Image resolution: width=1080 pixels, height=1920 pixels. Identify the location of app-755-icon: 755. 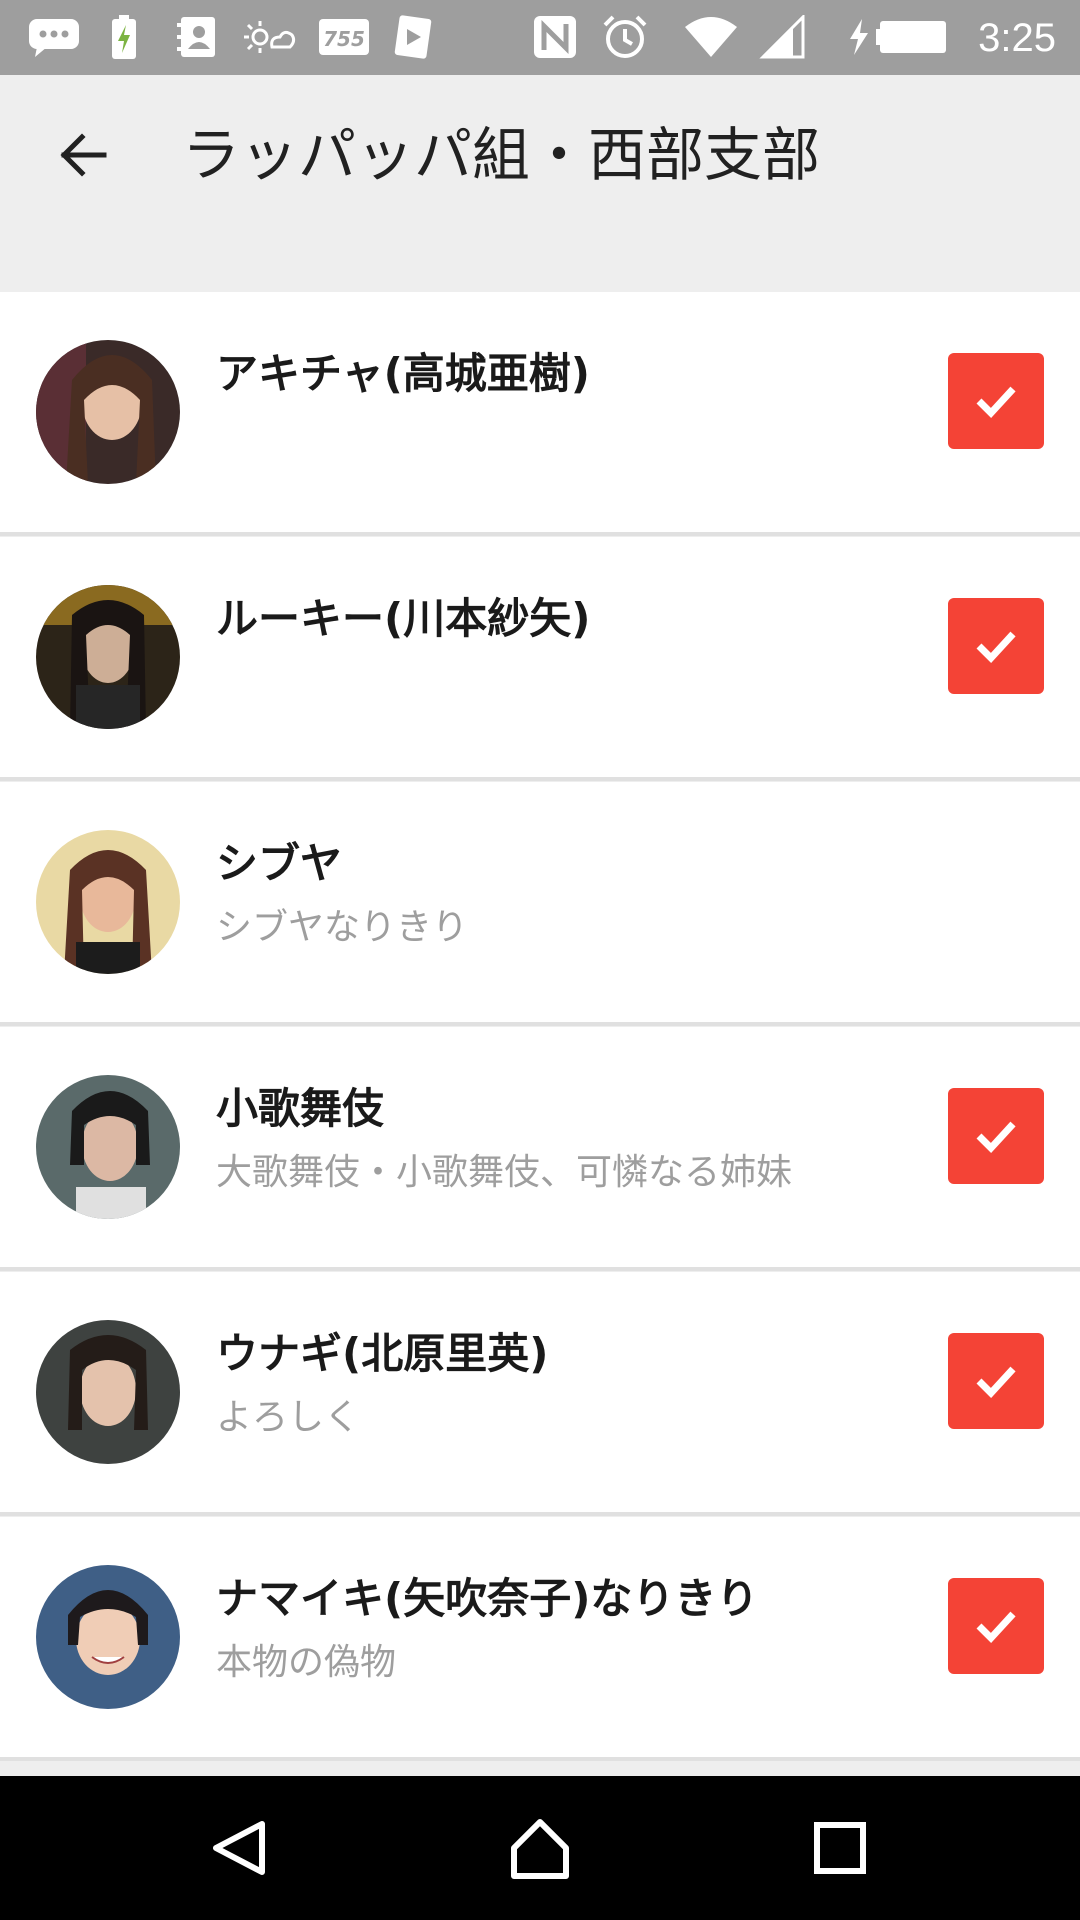
(344, 37).